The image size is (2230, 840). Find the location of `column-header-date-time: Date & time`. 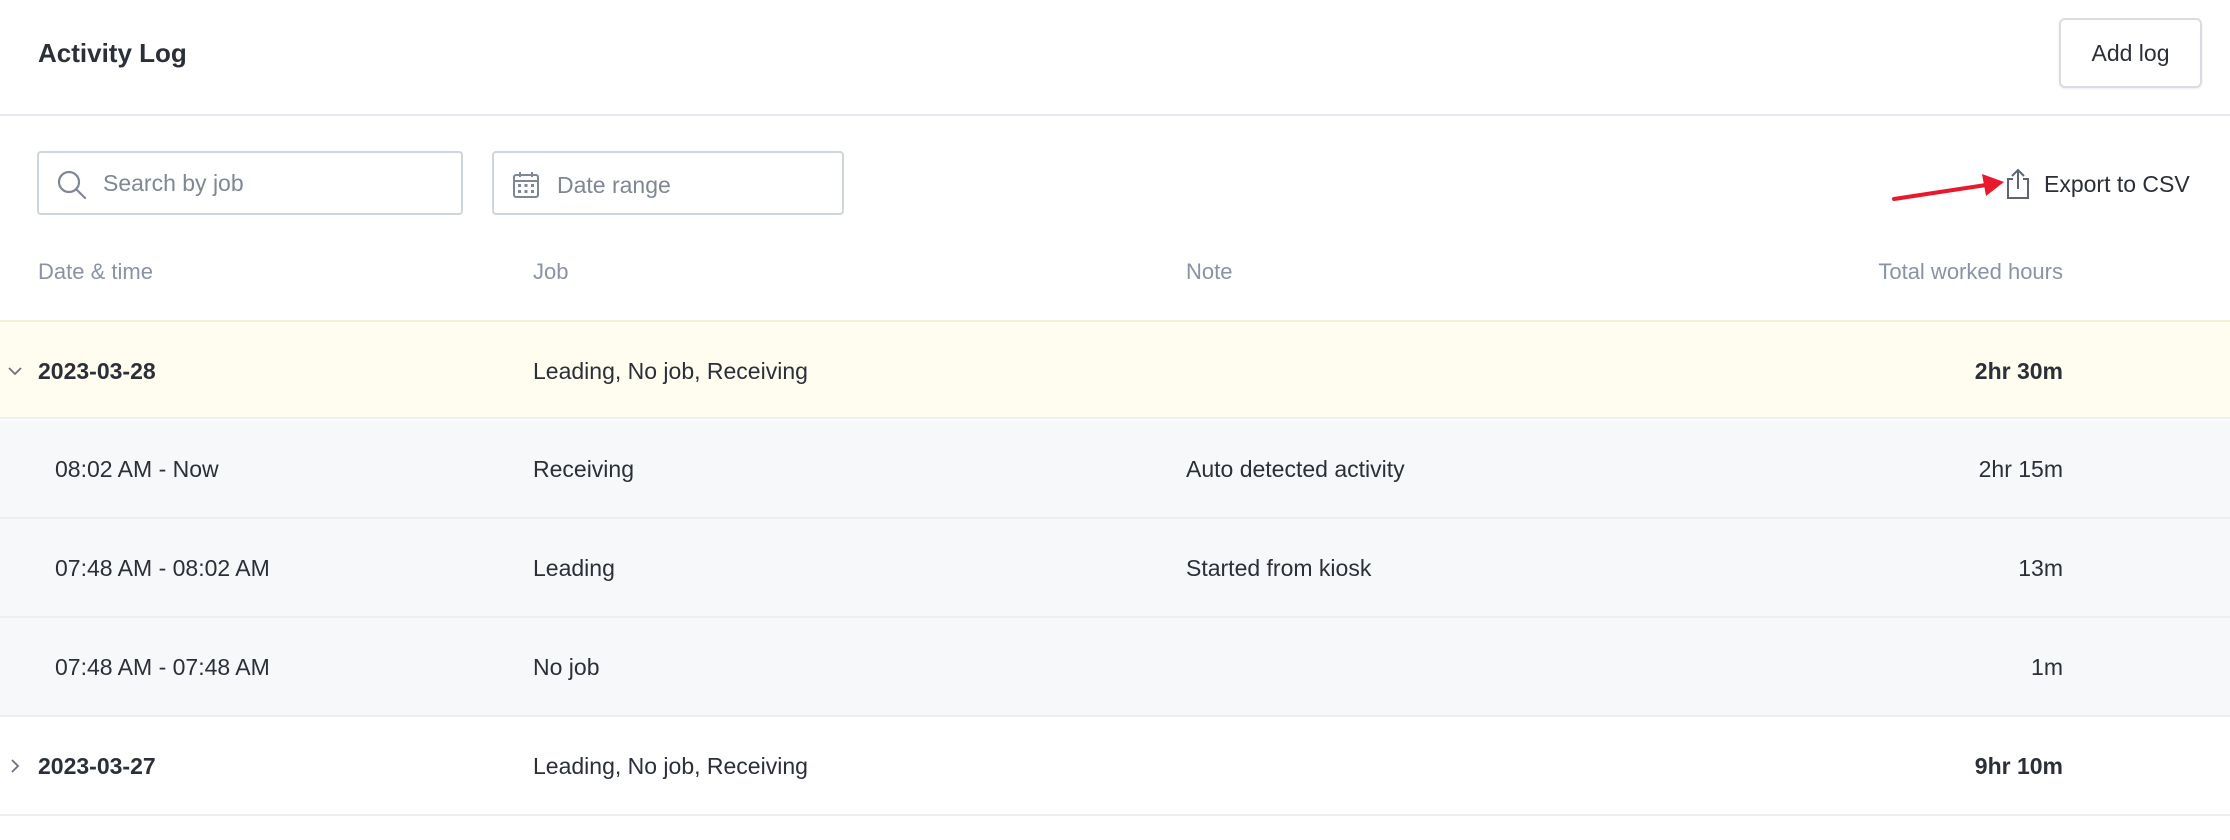

column-header-date-time: Date & time is located at coordinates (95, 272).